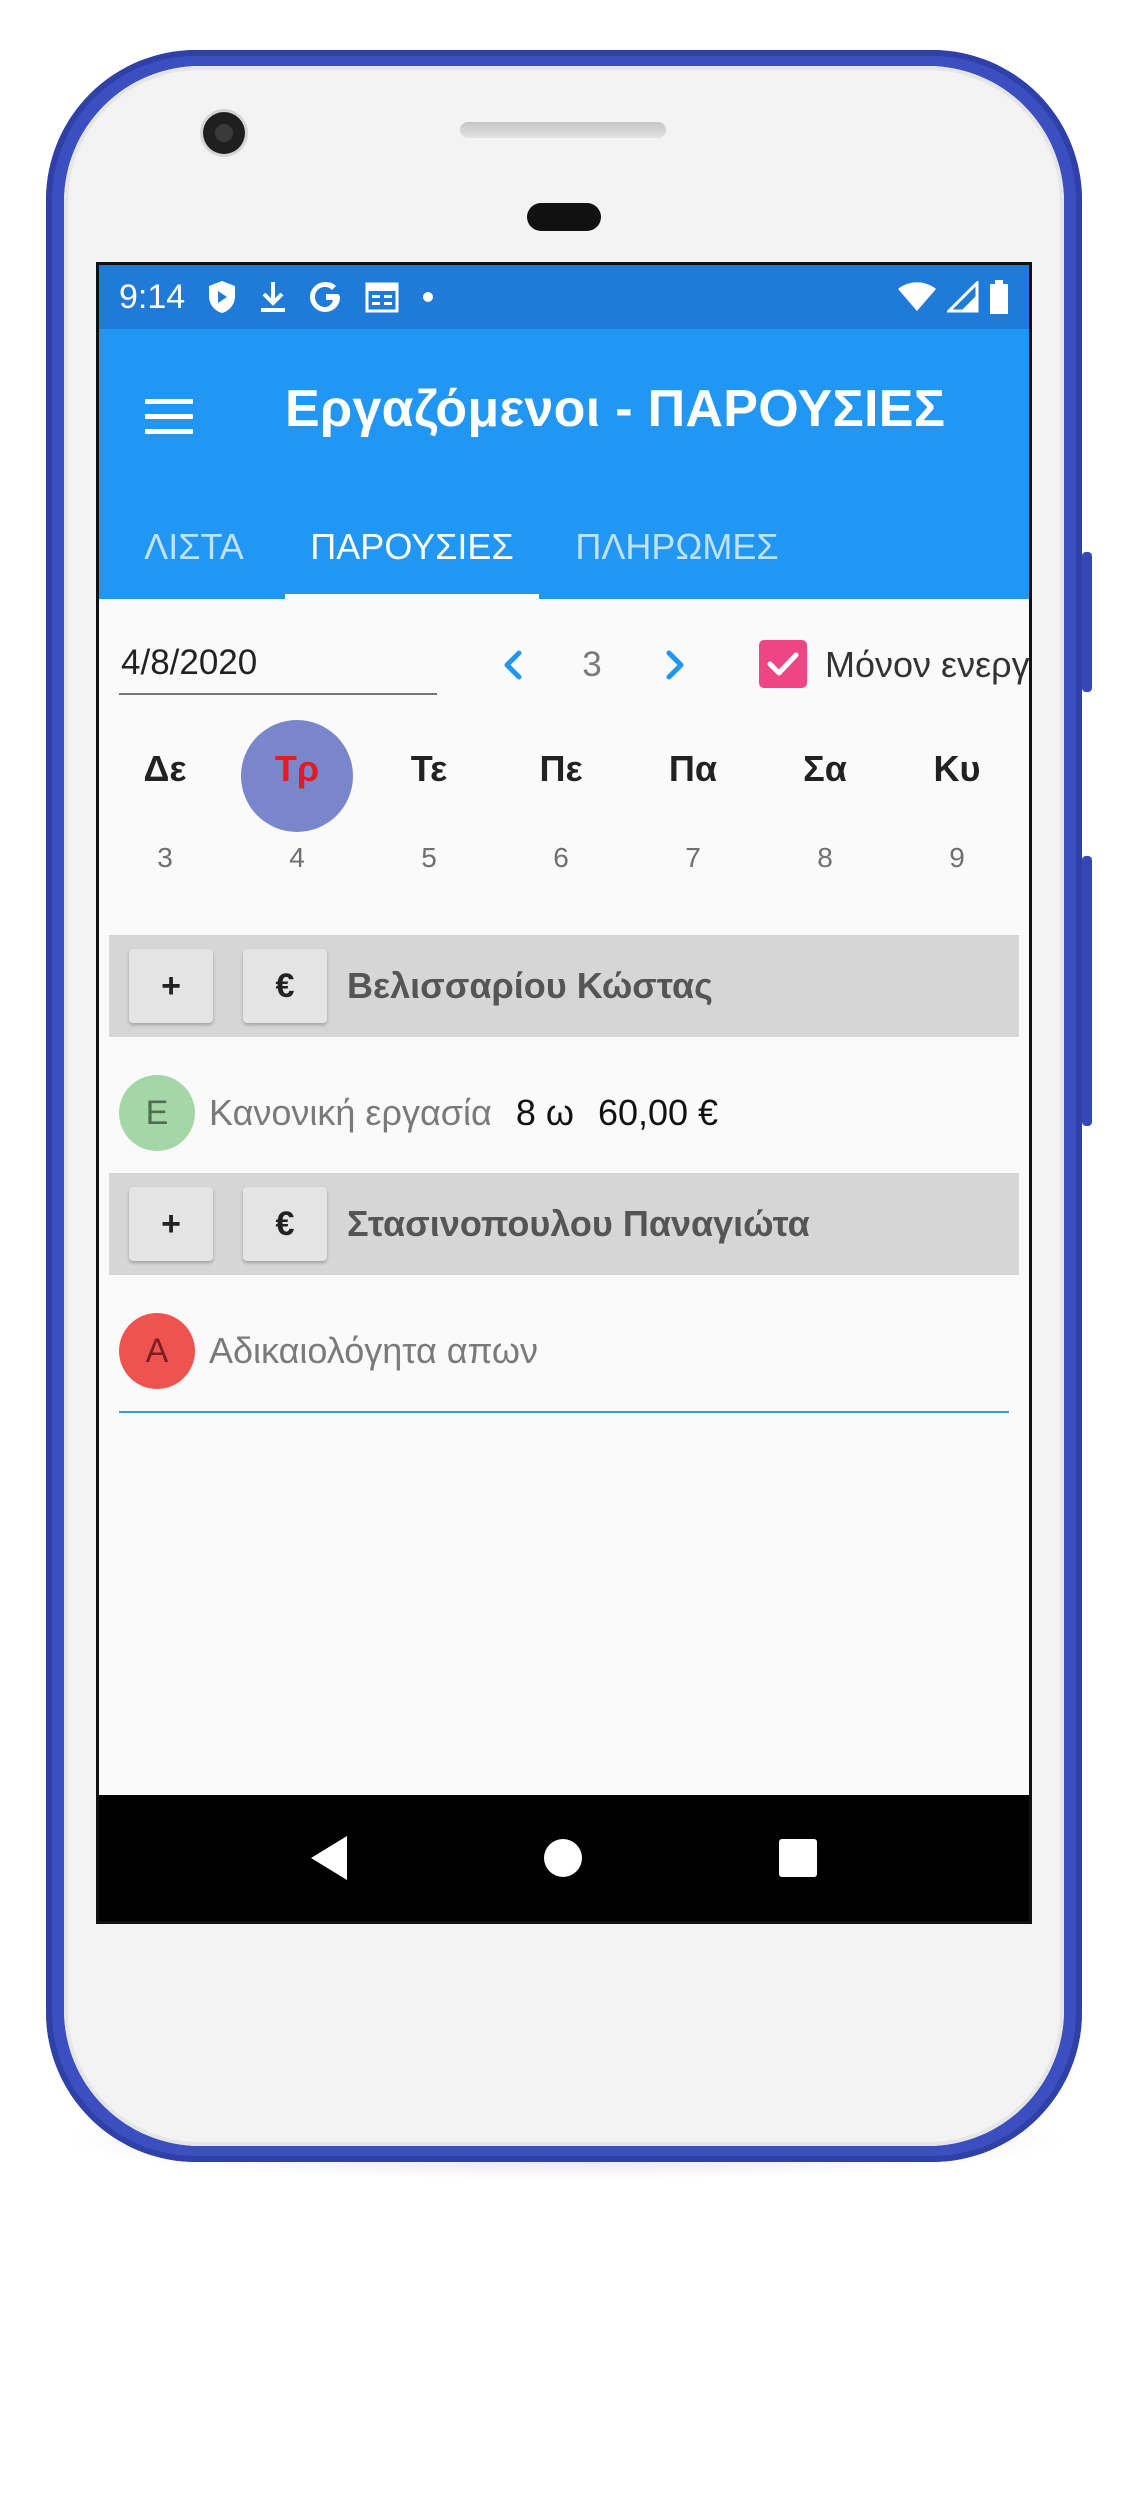 The width and height of the screenshot is (1128, 2516). I want to click on power-button, so click(1087, 622).